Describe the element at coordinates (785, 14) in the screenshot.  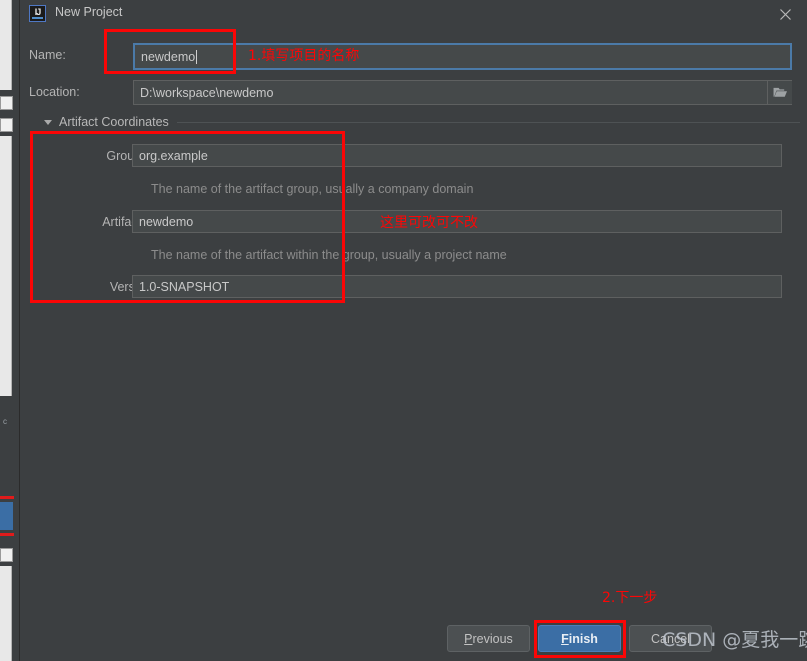
I see `close-icon` at that location.